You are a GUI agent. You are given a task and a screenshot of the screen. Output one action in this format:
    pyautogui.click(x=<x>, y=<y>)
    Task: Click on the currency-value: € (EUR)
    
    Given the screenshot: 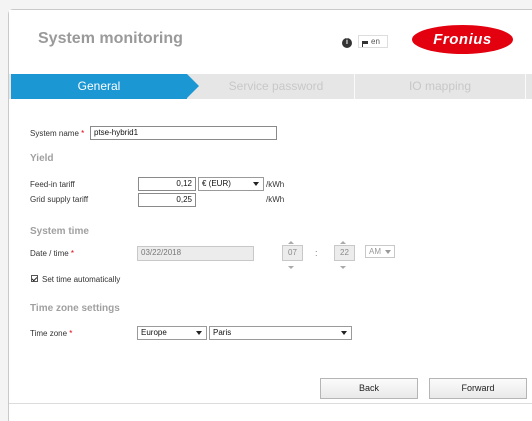 What is the action you would take?
    pyautogui.click(x=216, y=183)
    